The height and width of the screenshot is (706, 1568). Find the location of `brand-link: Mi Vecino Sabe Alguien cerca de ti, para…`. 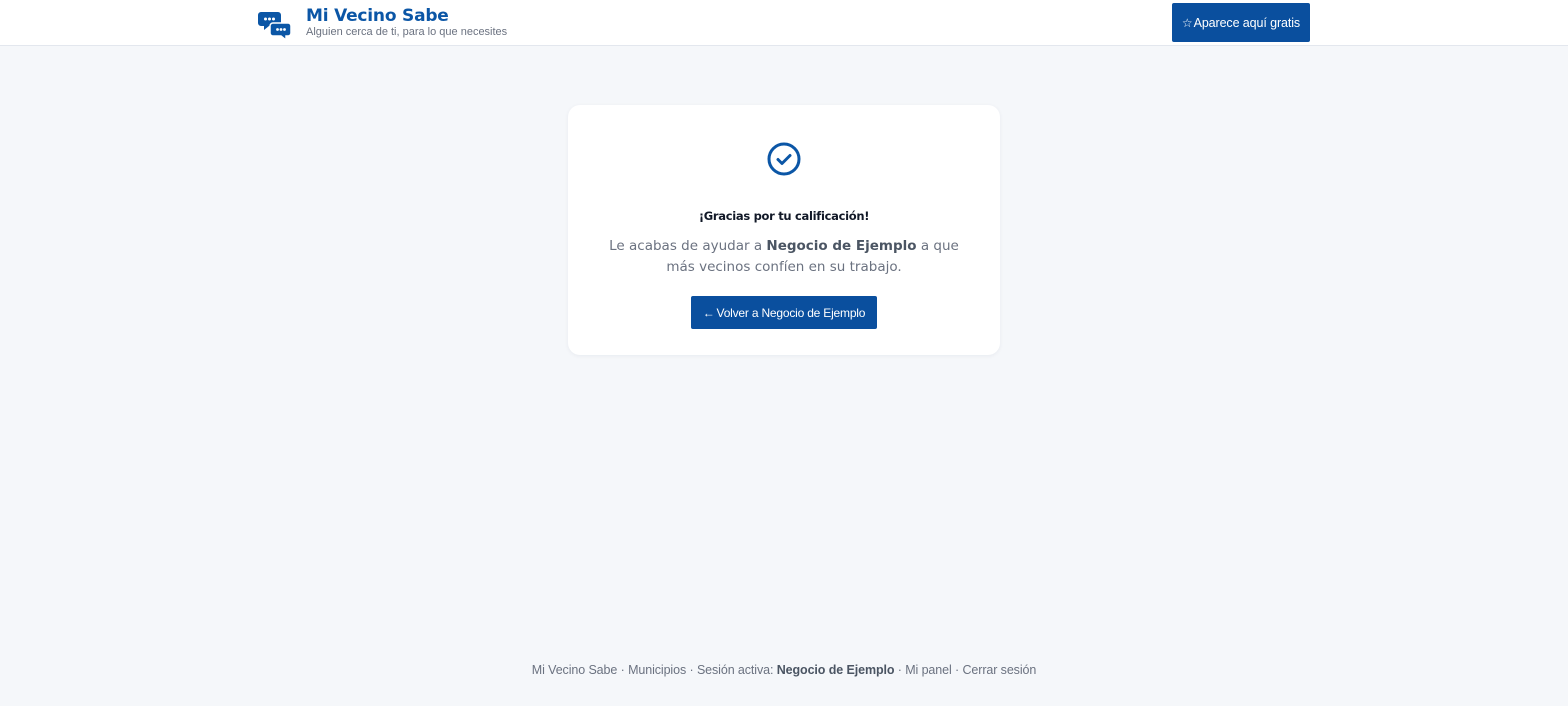

brand-link: Mi Vecino Sabe Alguien cerca de ti, para… is located at coordinates (382, 24).